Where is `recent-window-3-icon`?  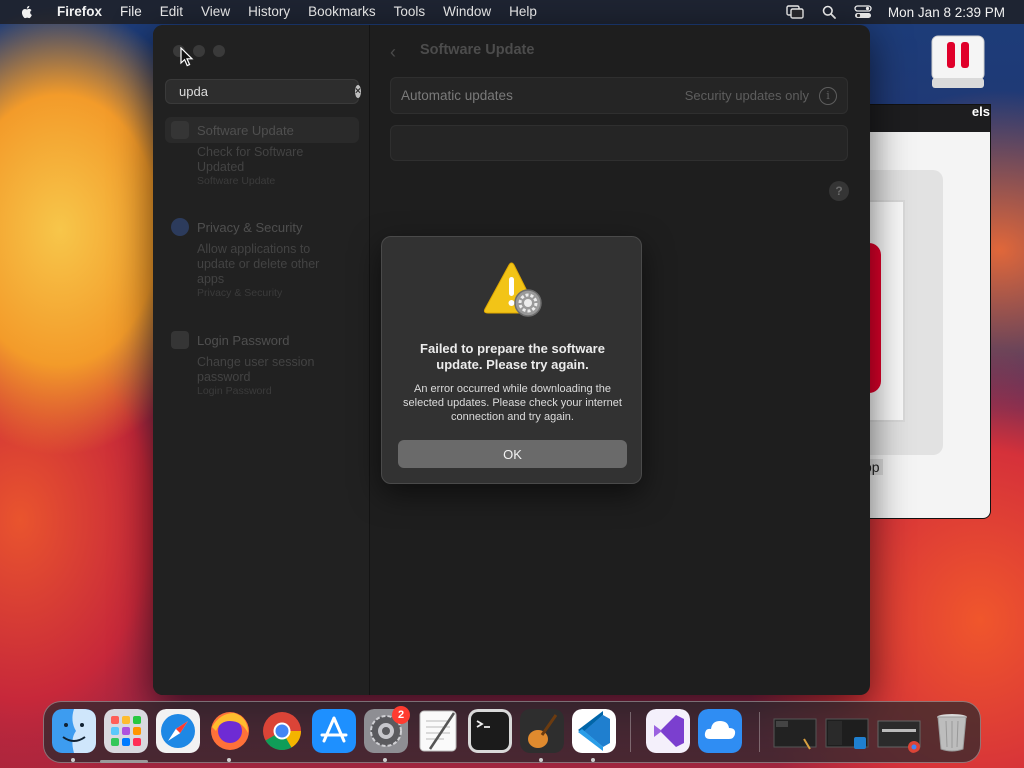
recent-window-3-icon is located at coordinates (899, 731).